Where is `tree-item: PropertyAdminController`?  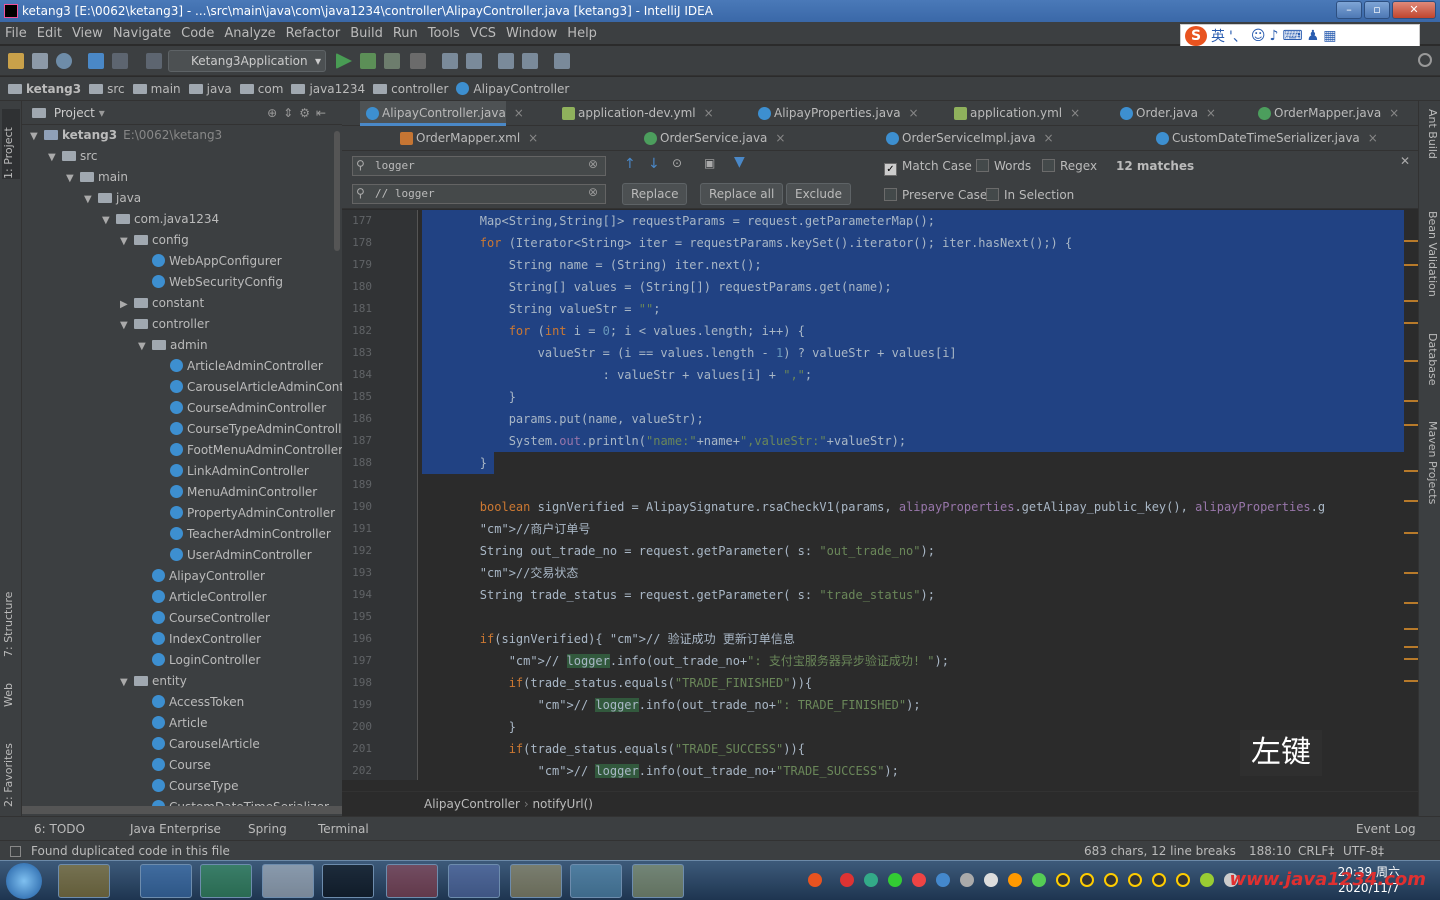
tree-item: PropertyAdminController is located at coordinates (182, 513).